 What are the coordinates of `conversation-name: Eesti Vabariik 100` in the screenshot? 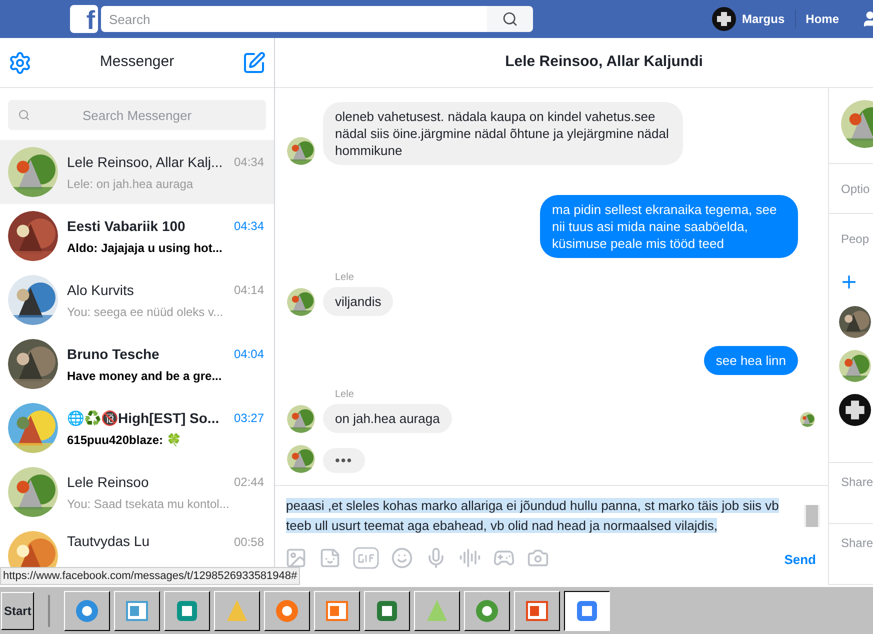 It's located at (126, 226).